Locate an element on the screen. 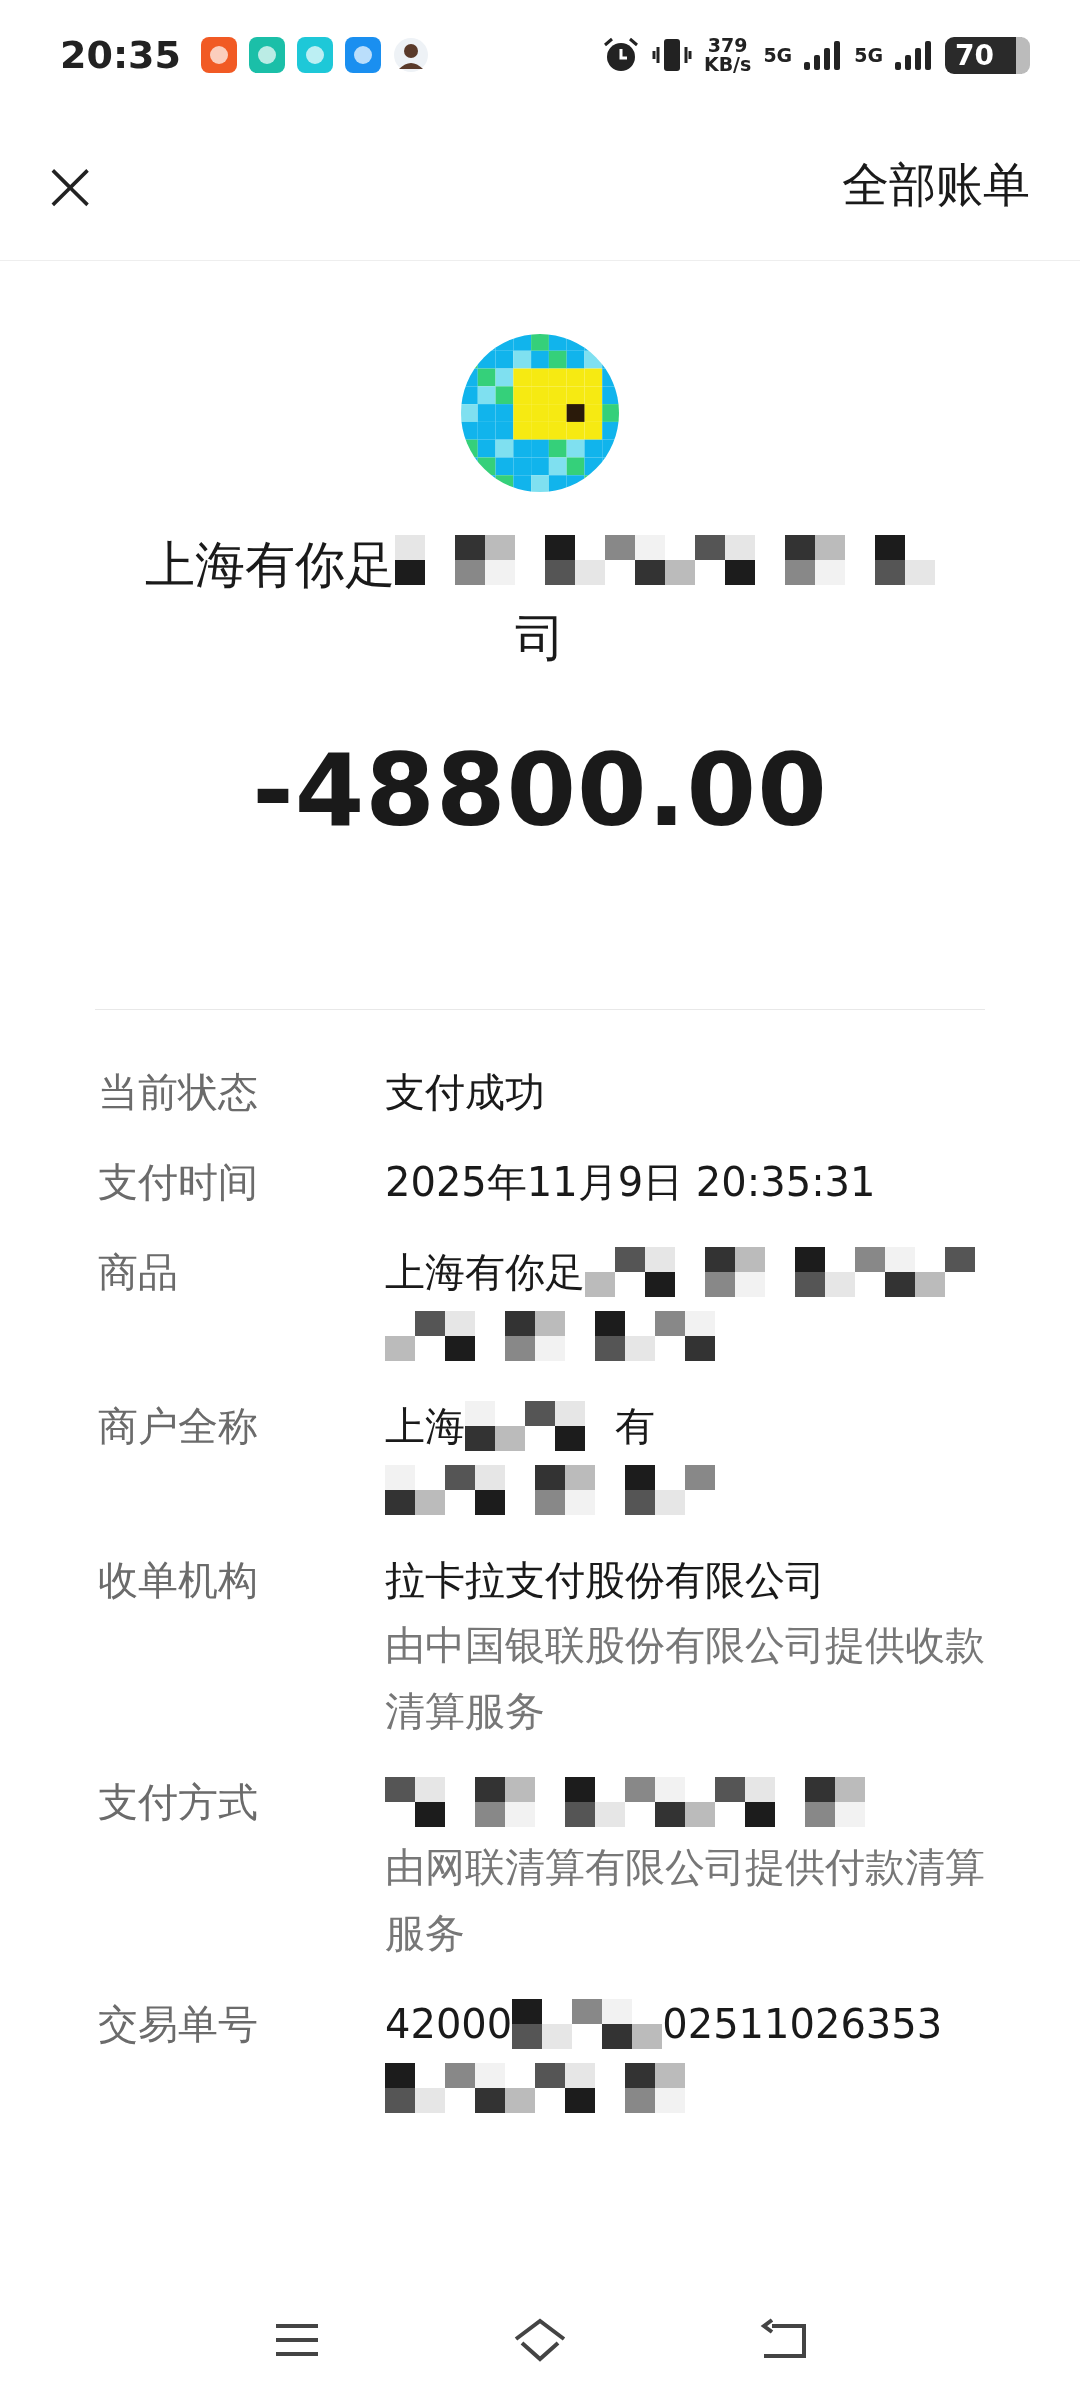  field-label: 当前状态 is located at coordinates (178, 1092).